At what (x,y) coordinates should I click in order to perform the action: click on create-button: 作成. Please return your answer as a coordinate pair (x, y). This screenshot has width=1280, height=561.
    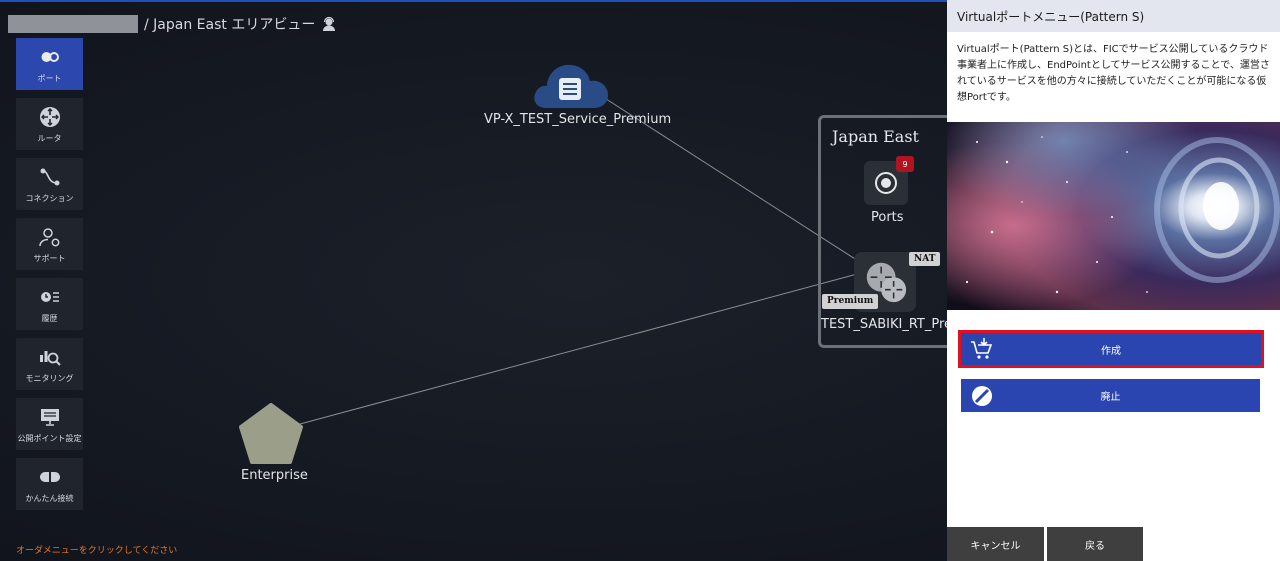
    Looking at the image, I should click on (1111, 349).